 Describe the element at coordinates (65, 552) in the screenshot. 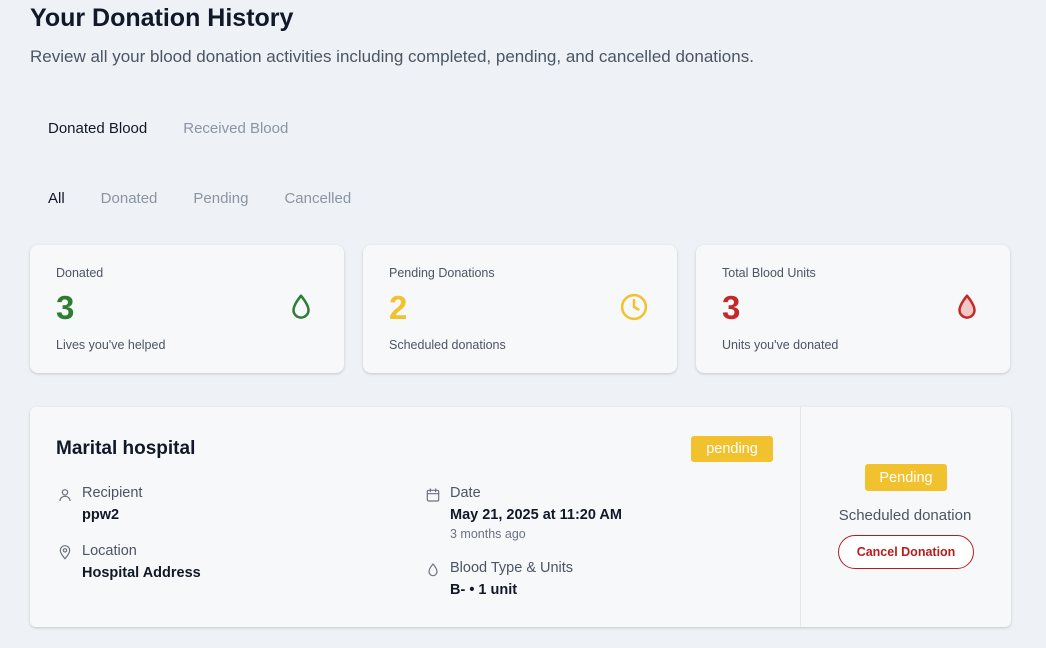

I see `location-pin-icon` at that location.